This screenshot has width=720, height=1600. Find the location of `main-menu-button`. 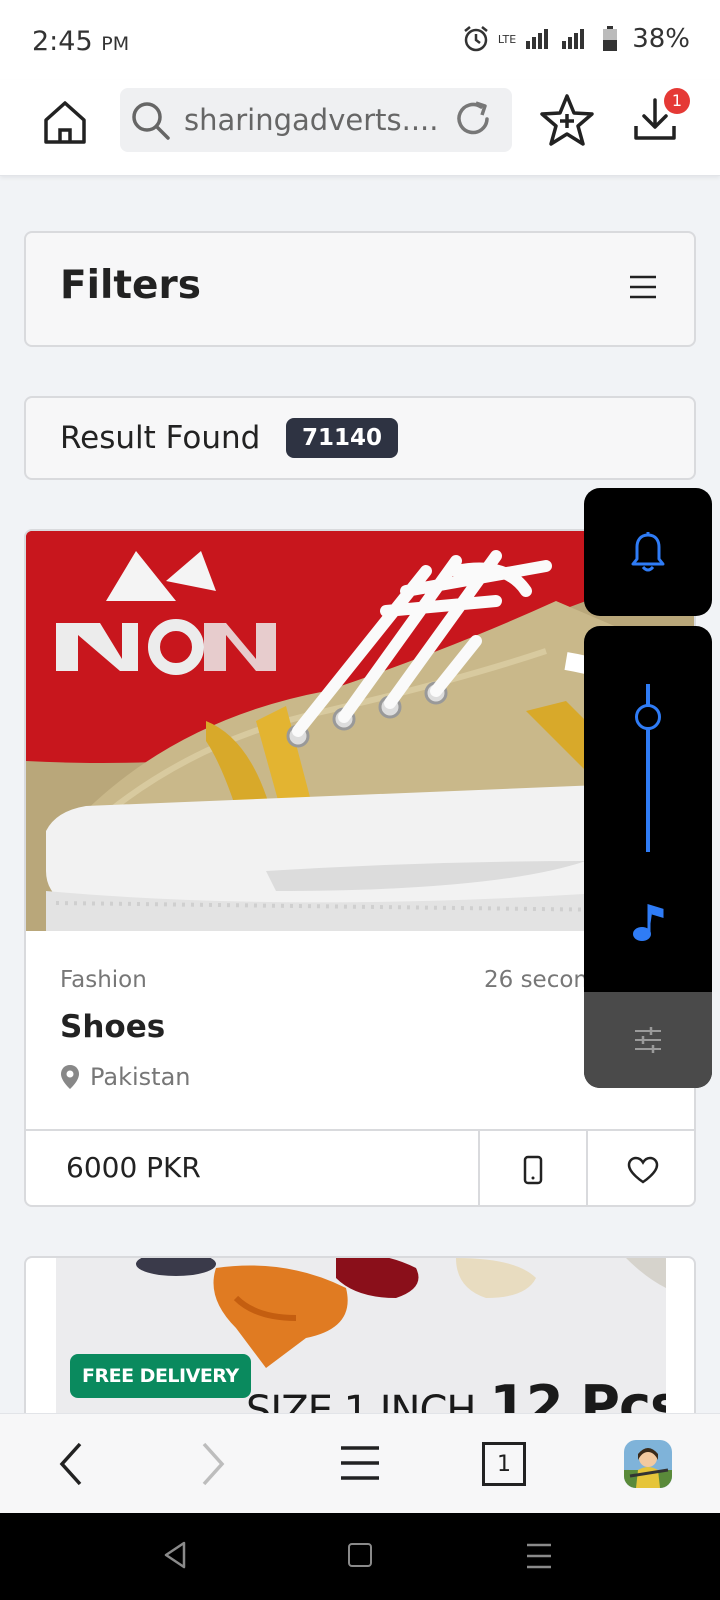

main-menu-button is located at coordinates (360, 1465).